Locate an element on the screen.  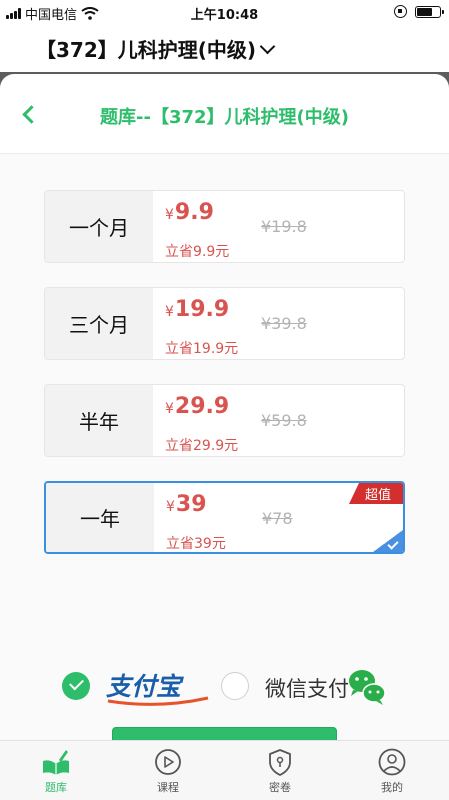
tab-label: 密卷 is located at coordinates (280, 787).